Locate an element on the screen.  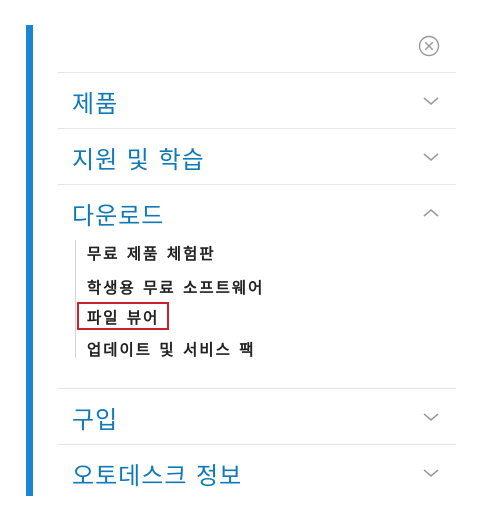
close-button is located at coordinates (429, 46).